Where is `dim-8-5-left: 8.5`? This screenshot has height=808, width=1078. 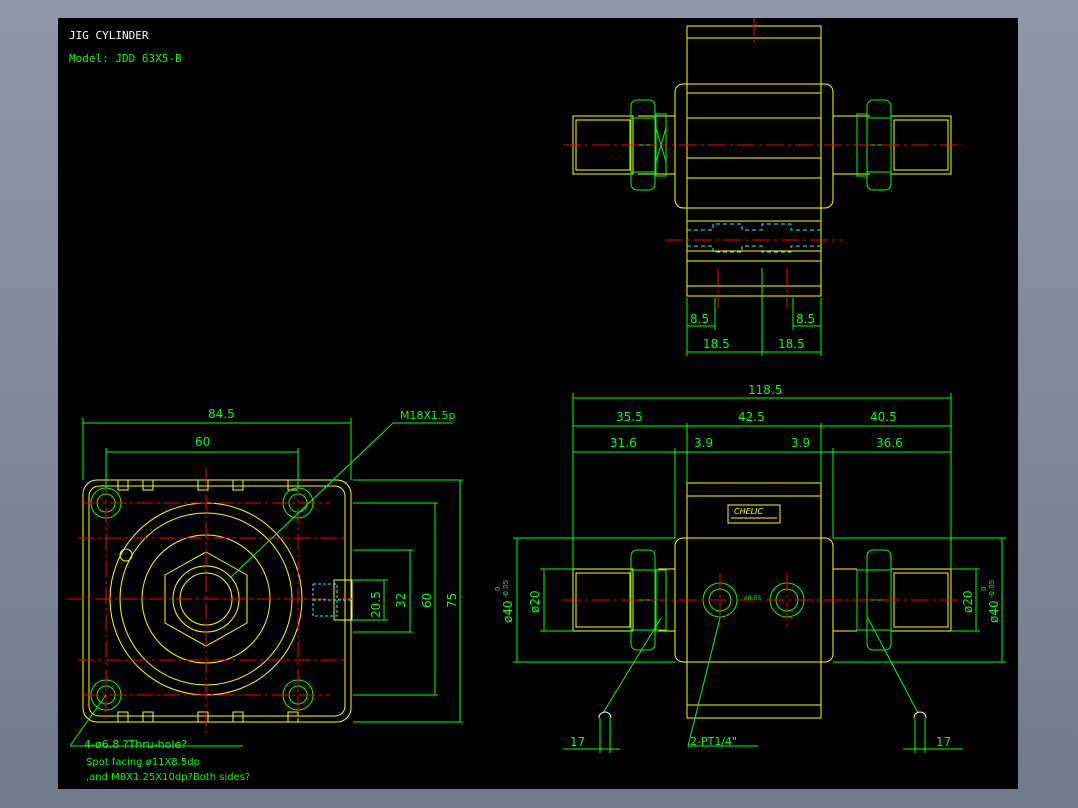
dim-8-5-left: 8.5 is located at coordinates (699, 319).